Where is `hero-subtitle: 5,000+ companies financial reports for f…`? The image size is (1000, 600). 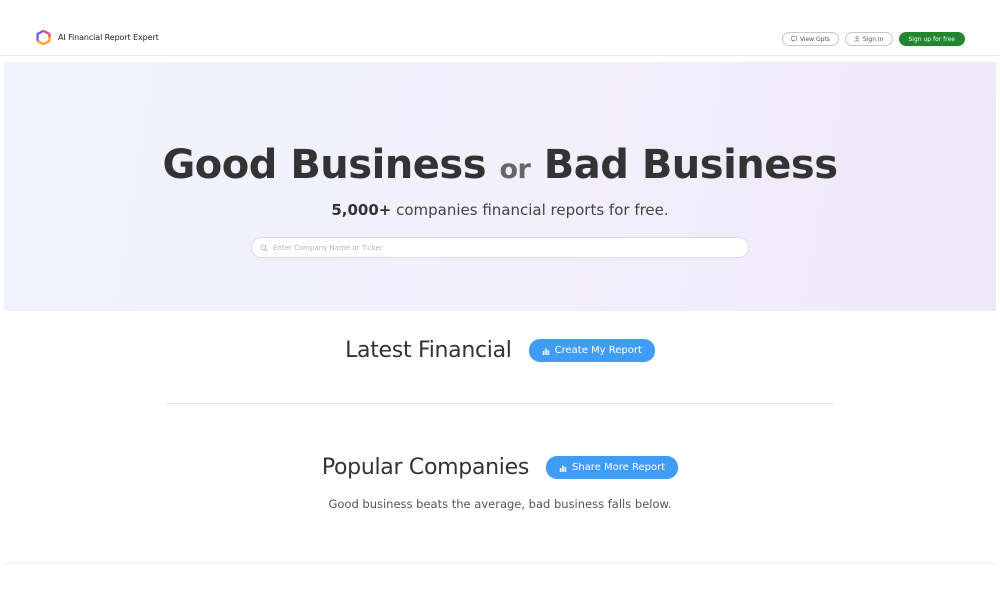
hero-subtitle: 5,000+ companies financial reports for f… is located at coordinates (500, 210).